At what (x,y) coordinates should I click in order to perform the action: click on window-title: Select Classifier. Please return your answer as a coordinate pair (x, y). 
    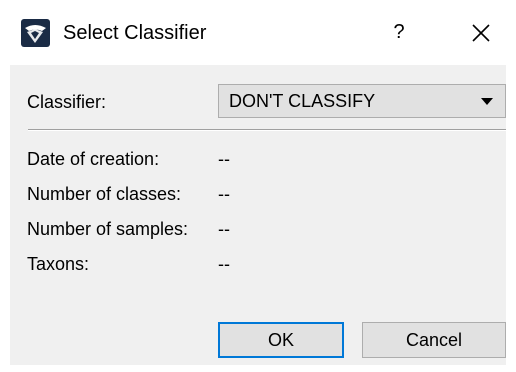
    Looking at the image, I should click on (135, 33).